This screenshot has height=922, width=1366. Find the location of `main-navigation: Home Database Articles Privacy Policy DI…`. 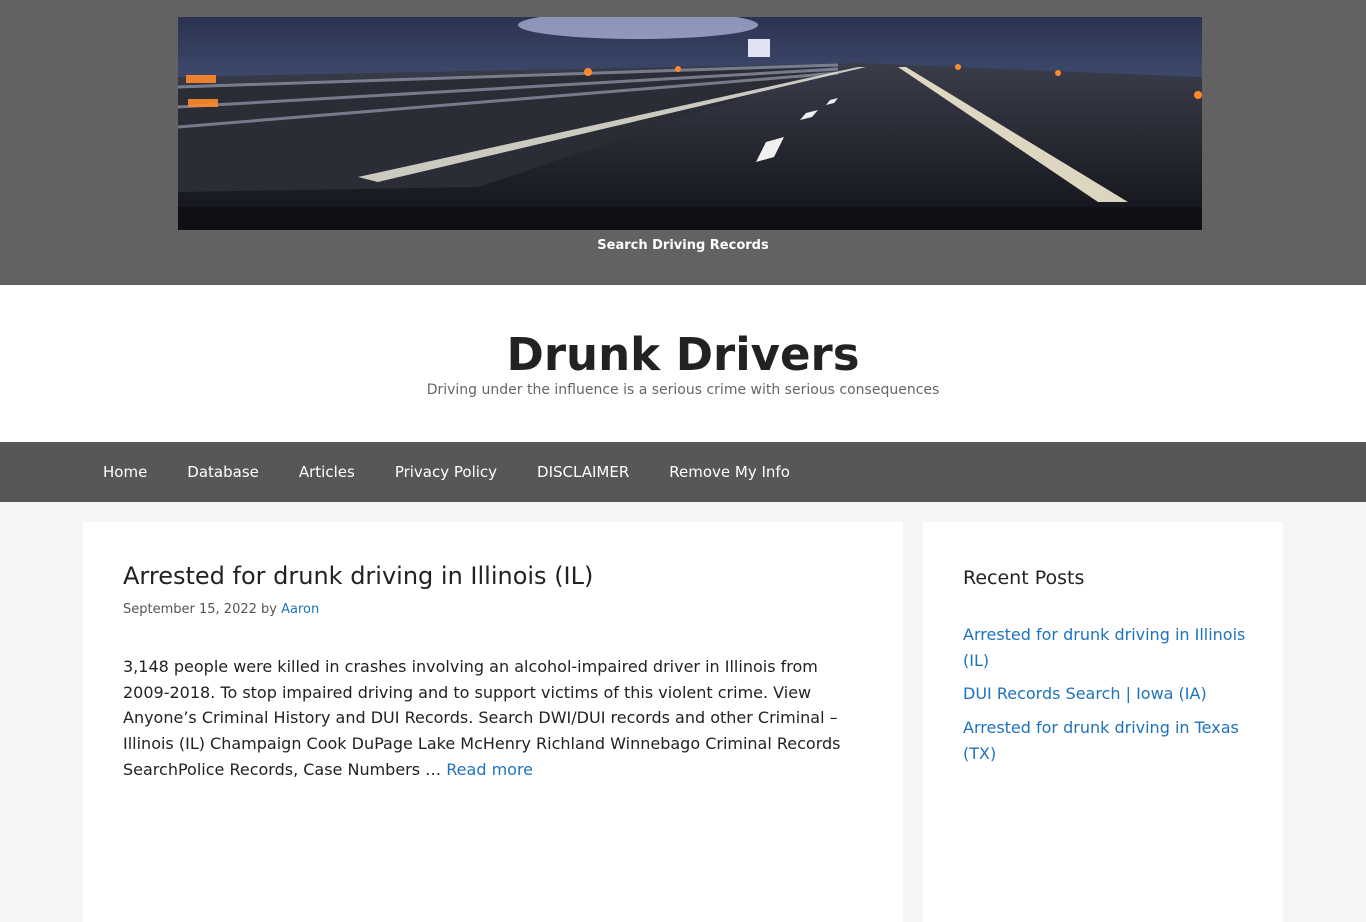

main-navigation: Home Database Articles Privacy Policy DI… is located at coordinates (683, 472).